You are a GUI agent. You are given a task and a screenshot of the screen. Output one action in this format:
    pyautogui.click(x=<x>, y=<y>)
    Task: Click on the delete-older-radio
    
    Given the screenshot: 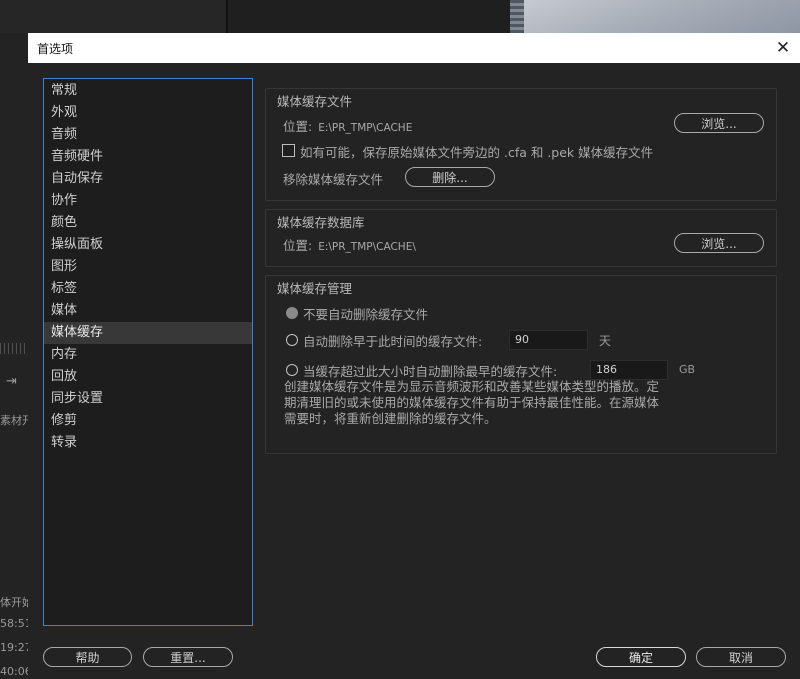 What is the action you would take?
    pyautogui.click(x=292, y=340)
    